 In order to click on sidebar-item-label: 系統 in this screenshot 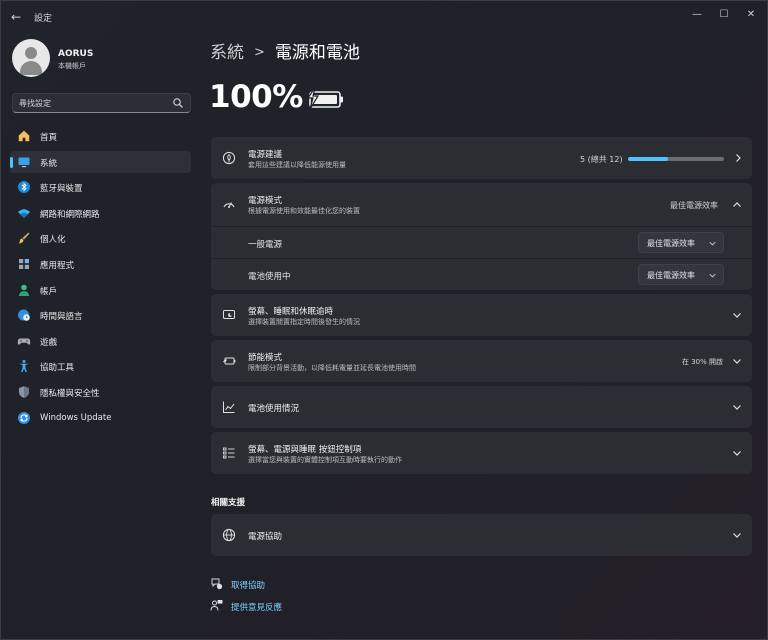, I will do `click(49, 163)`.